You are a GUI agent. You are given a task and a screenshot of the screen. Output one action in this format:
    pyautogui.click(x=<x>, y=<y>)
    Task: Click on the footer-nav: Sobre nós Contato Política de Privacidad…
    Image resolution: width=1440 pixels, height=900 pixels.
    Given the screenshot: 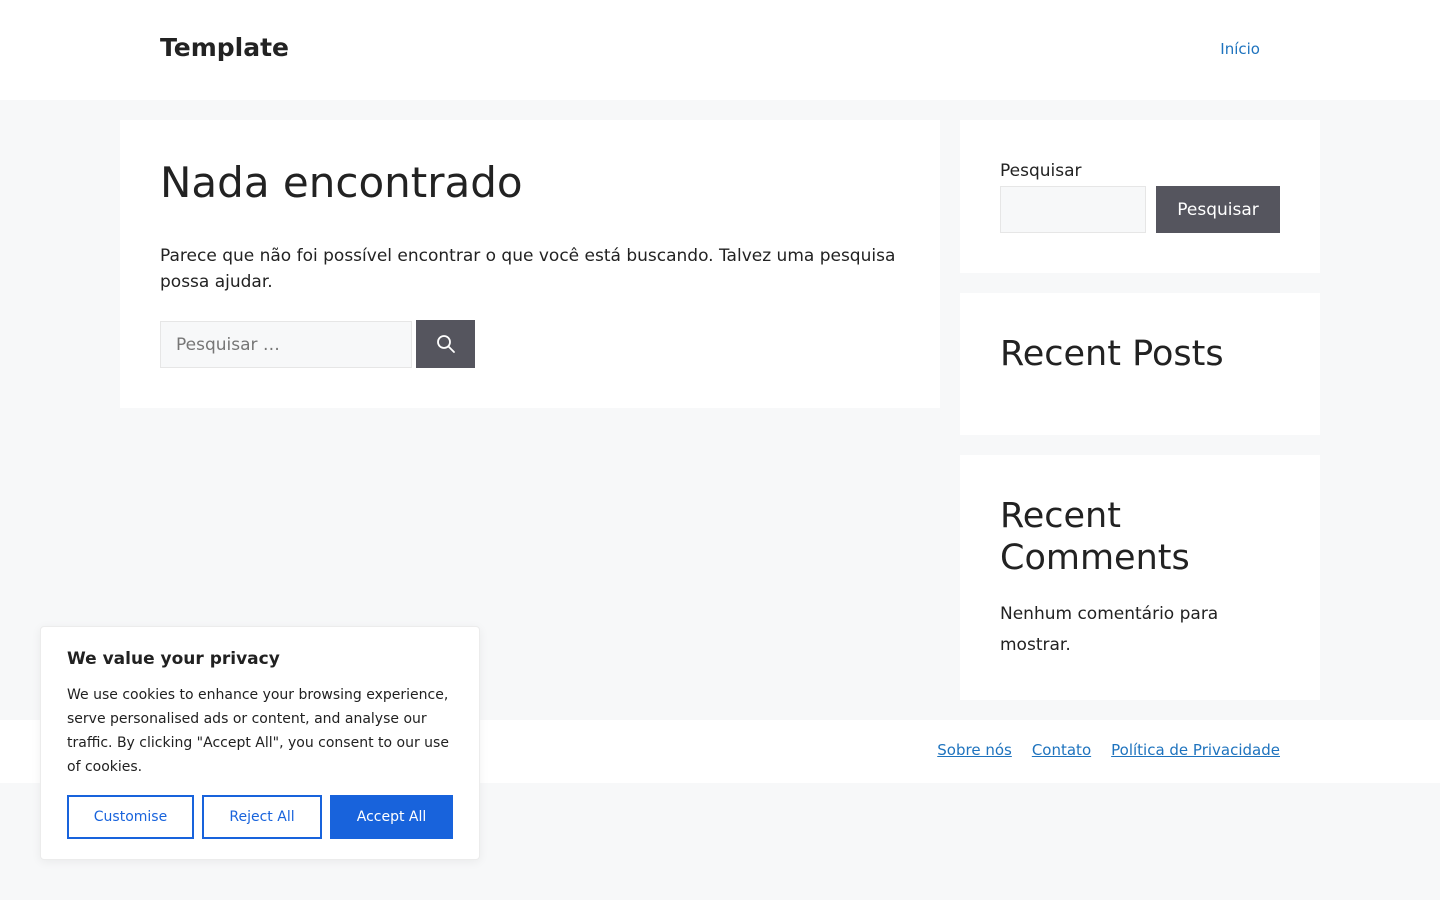 What is the action you would take?
    pyautogui.click(x=1108, y=750)
    